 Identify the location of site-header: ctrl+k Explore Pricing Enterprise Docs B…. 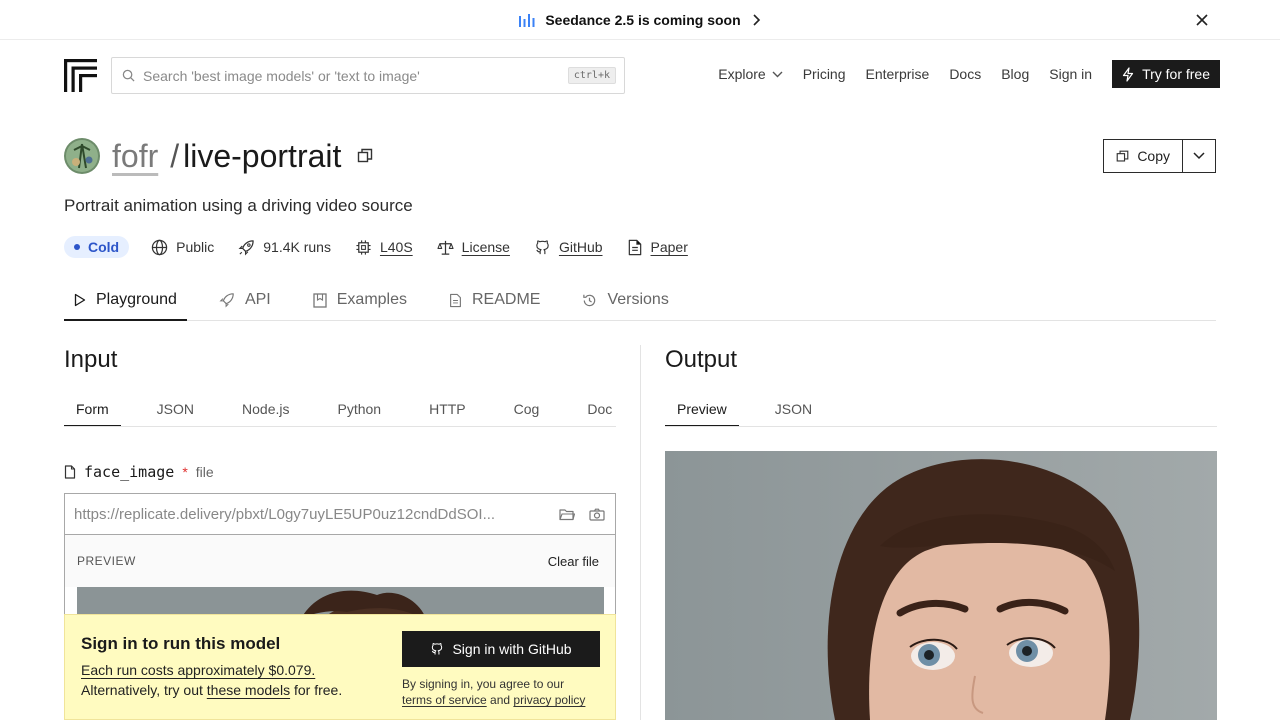
(642, 76).